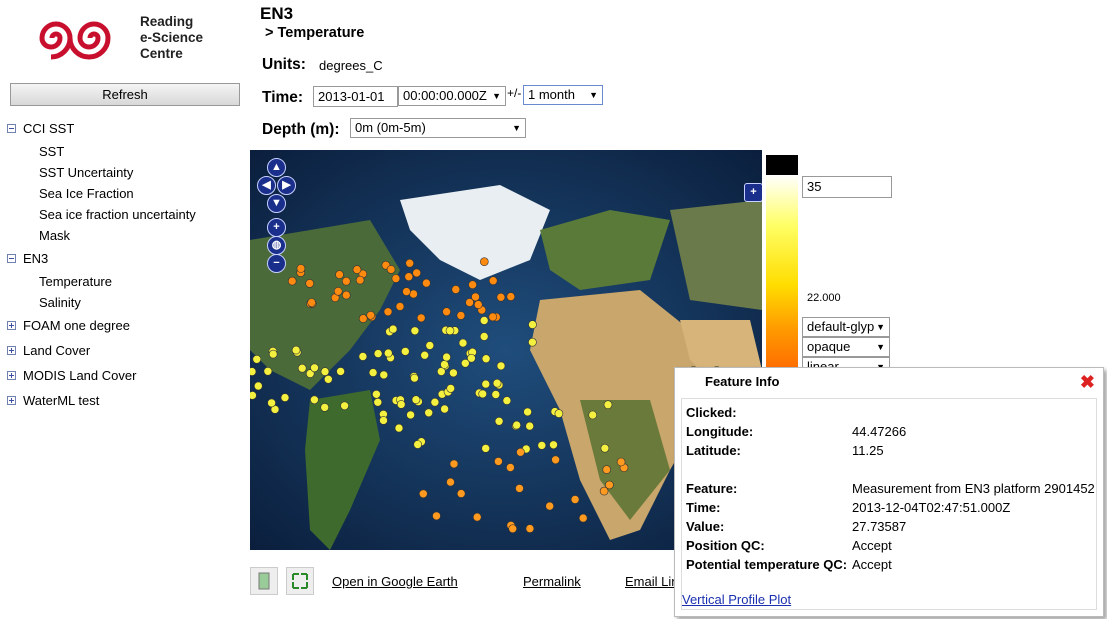 This screenshot has height=619, width=1107. What do you see at coordinates (286, 185) in the screenshot?
I see `pan-right-button: ▶` at bounding box center [286, 185].